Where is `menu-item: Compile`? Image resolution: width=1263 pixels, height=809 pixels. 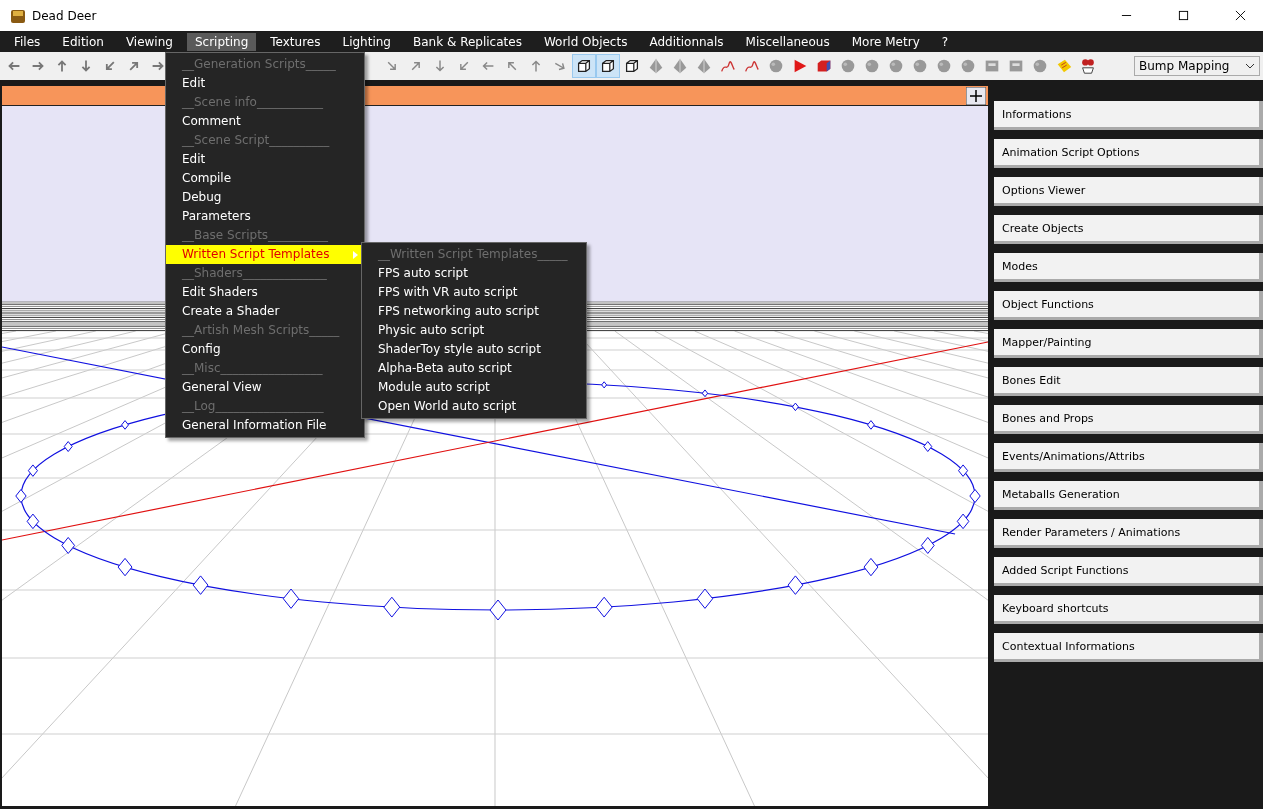
menu-item: Compile is located at coordinates (265, 178).